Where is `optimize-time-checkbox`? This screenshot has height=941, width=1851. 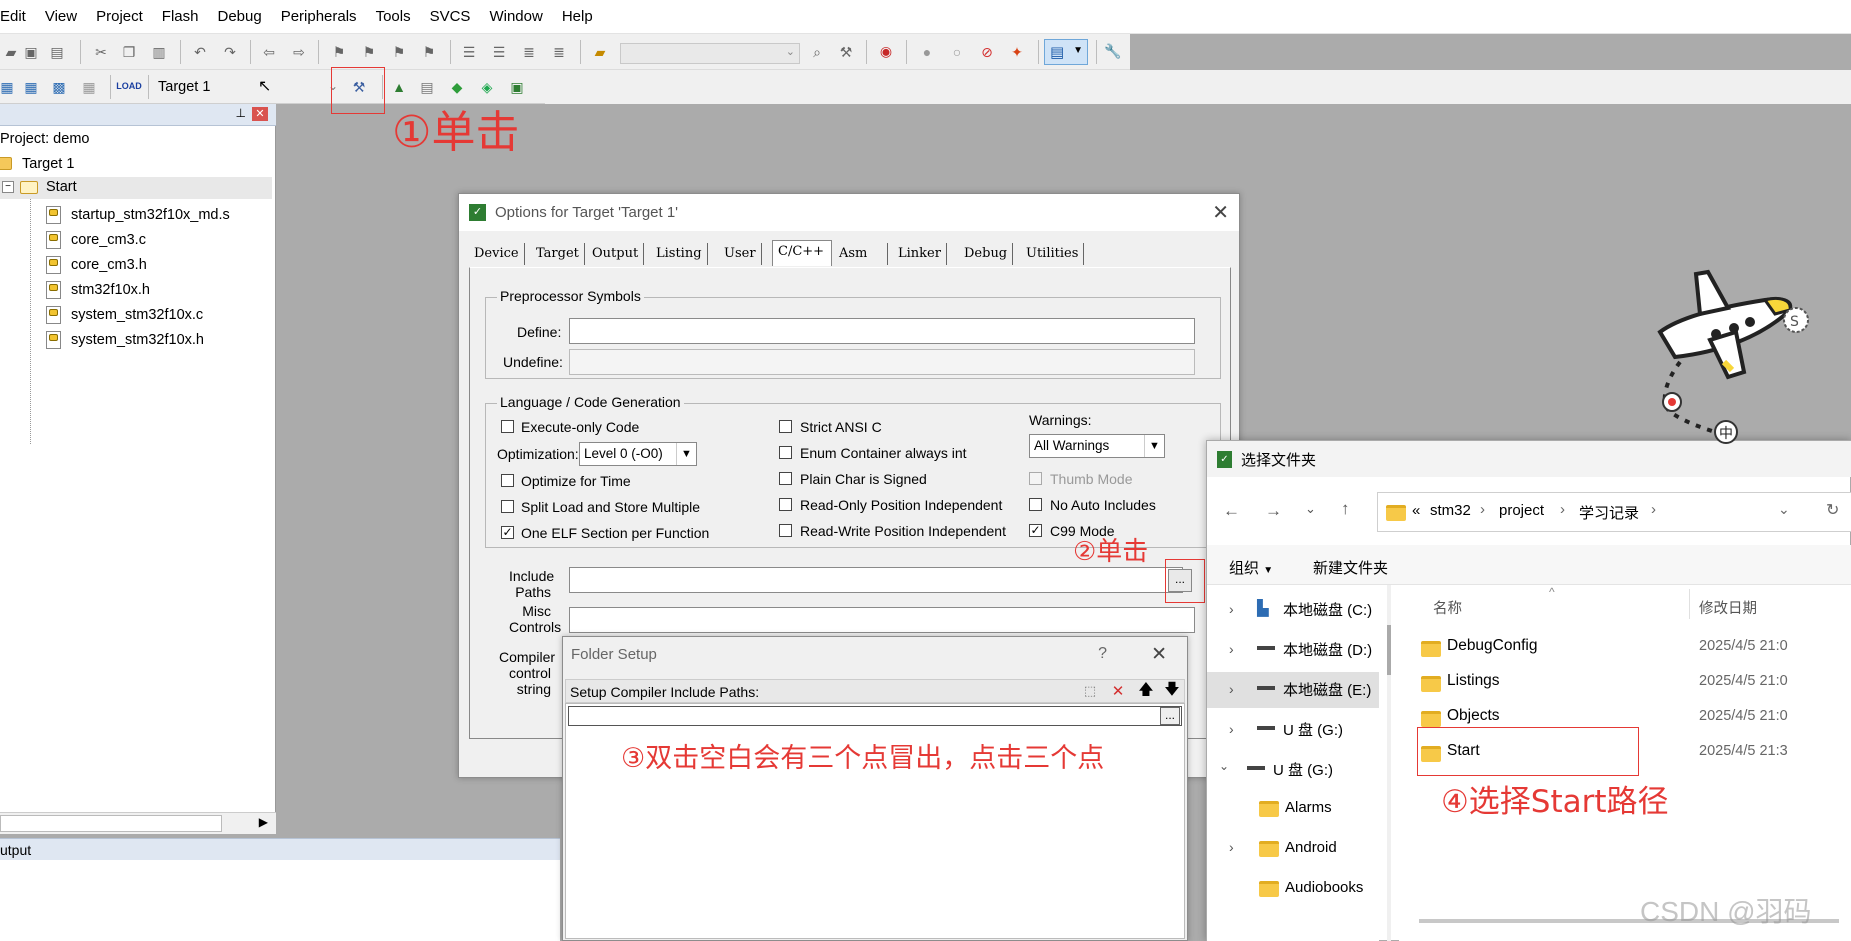
optimize-time-checkbox is located at coordinates (507, 480).